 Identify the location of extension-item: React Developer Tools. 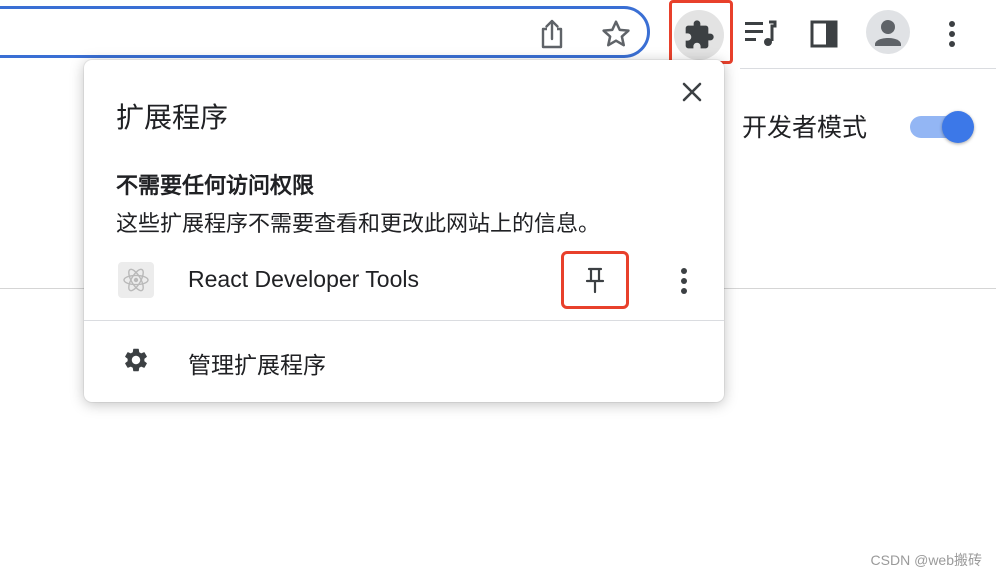
(404, 280).